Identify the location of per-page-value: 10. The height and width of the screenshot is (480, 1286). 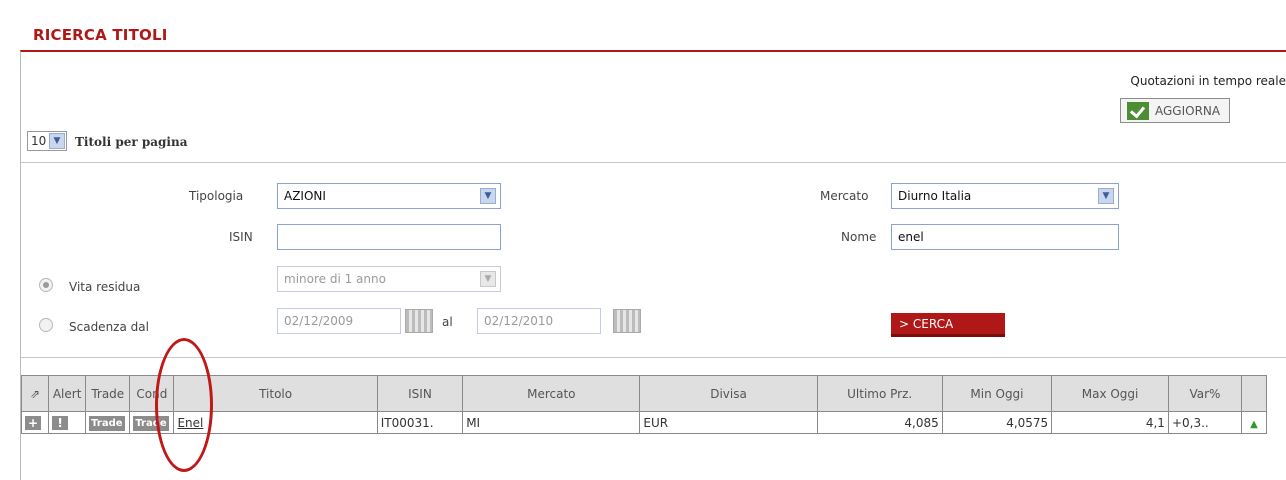
(39, 141).